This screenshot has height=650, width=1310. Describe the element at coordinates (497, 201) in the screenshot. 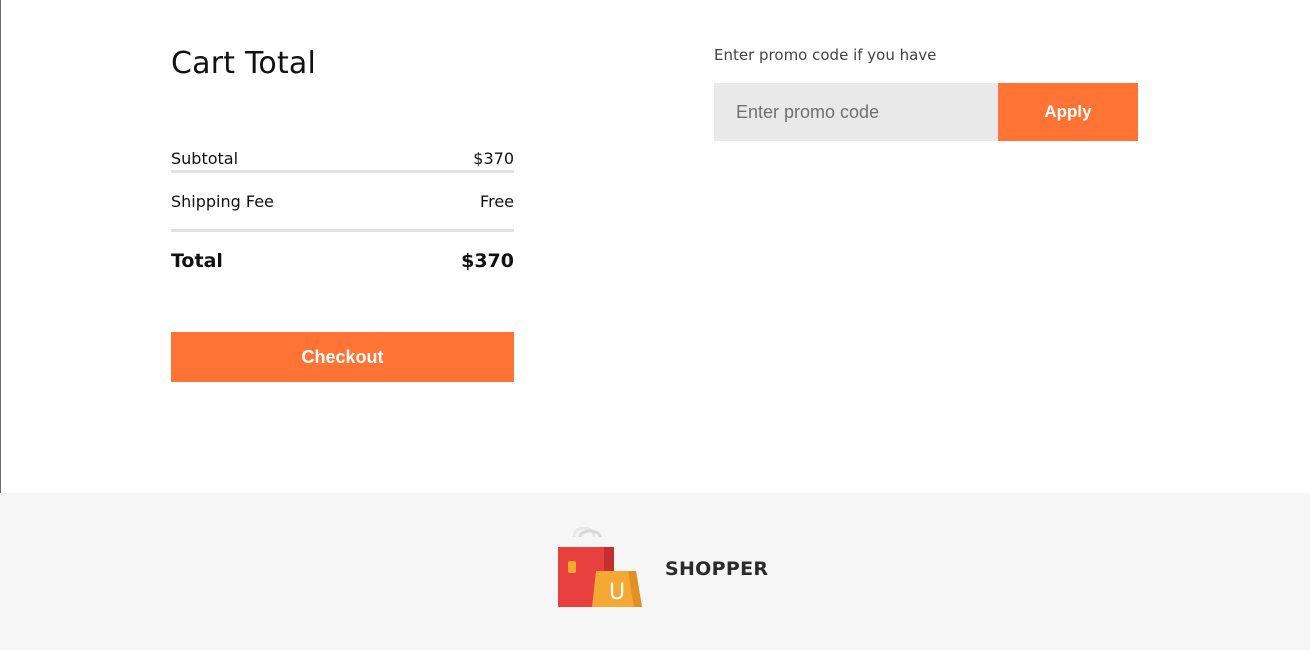

I see `shipping-fee-value: Free` at that location.